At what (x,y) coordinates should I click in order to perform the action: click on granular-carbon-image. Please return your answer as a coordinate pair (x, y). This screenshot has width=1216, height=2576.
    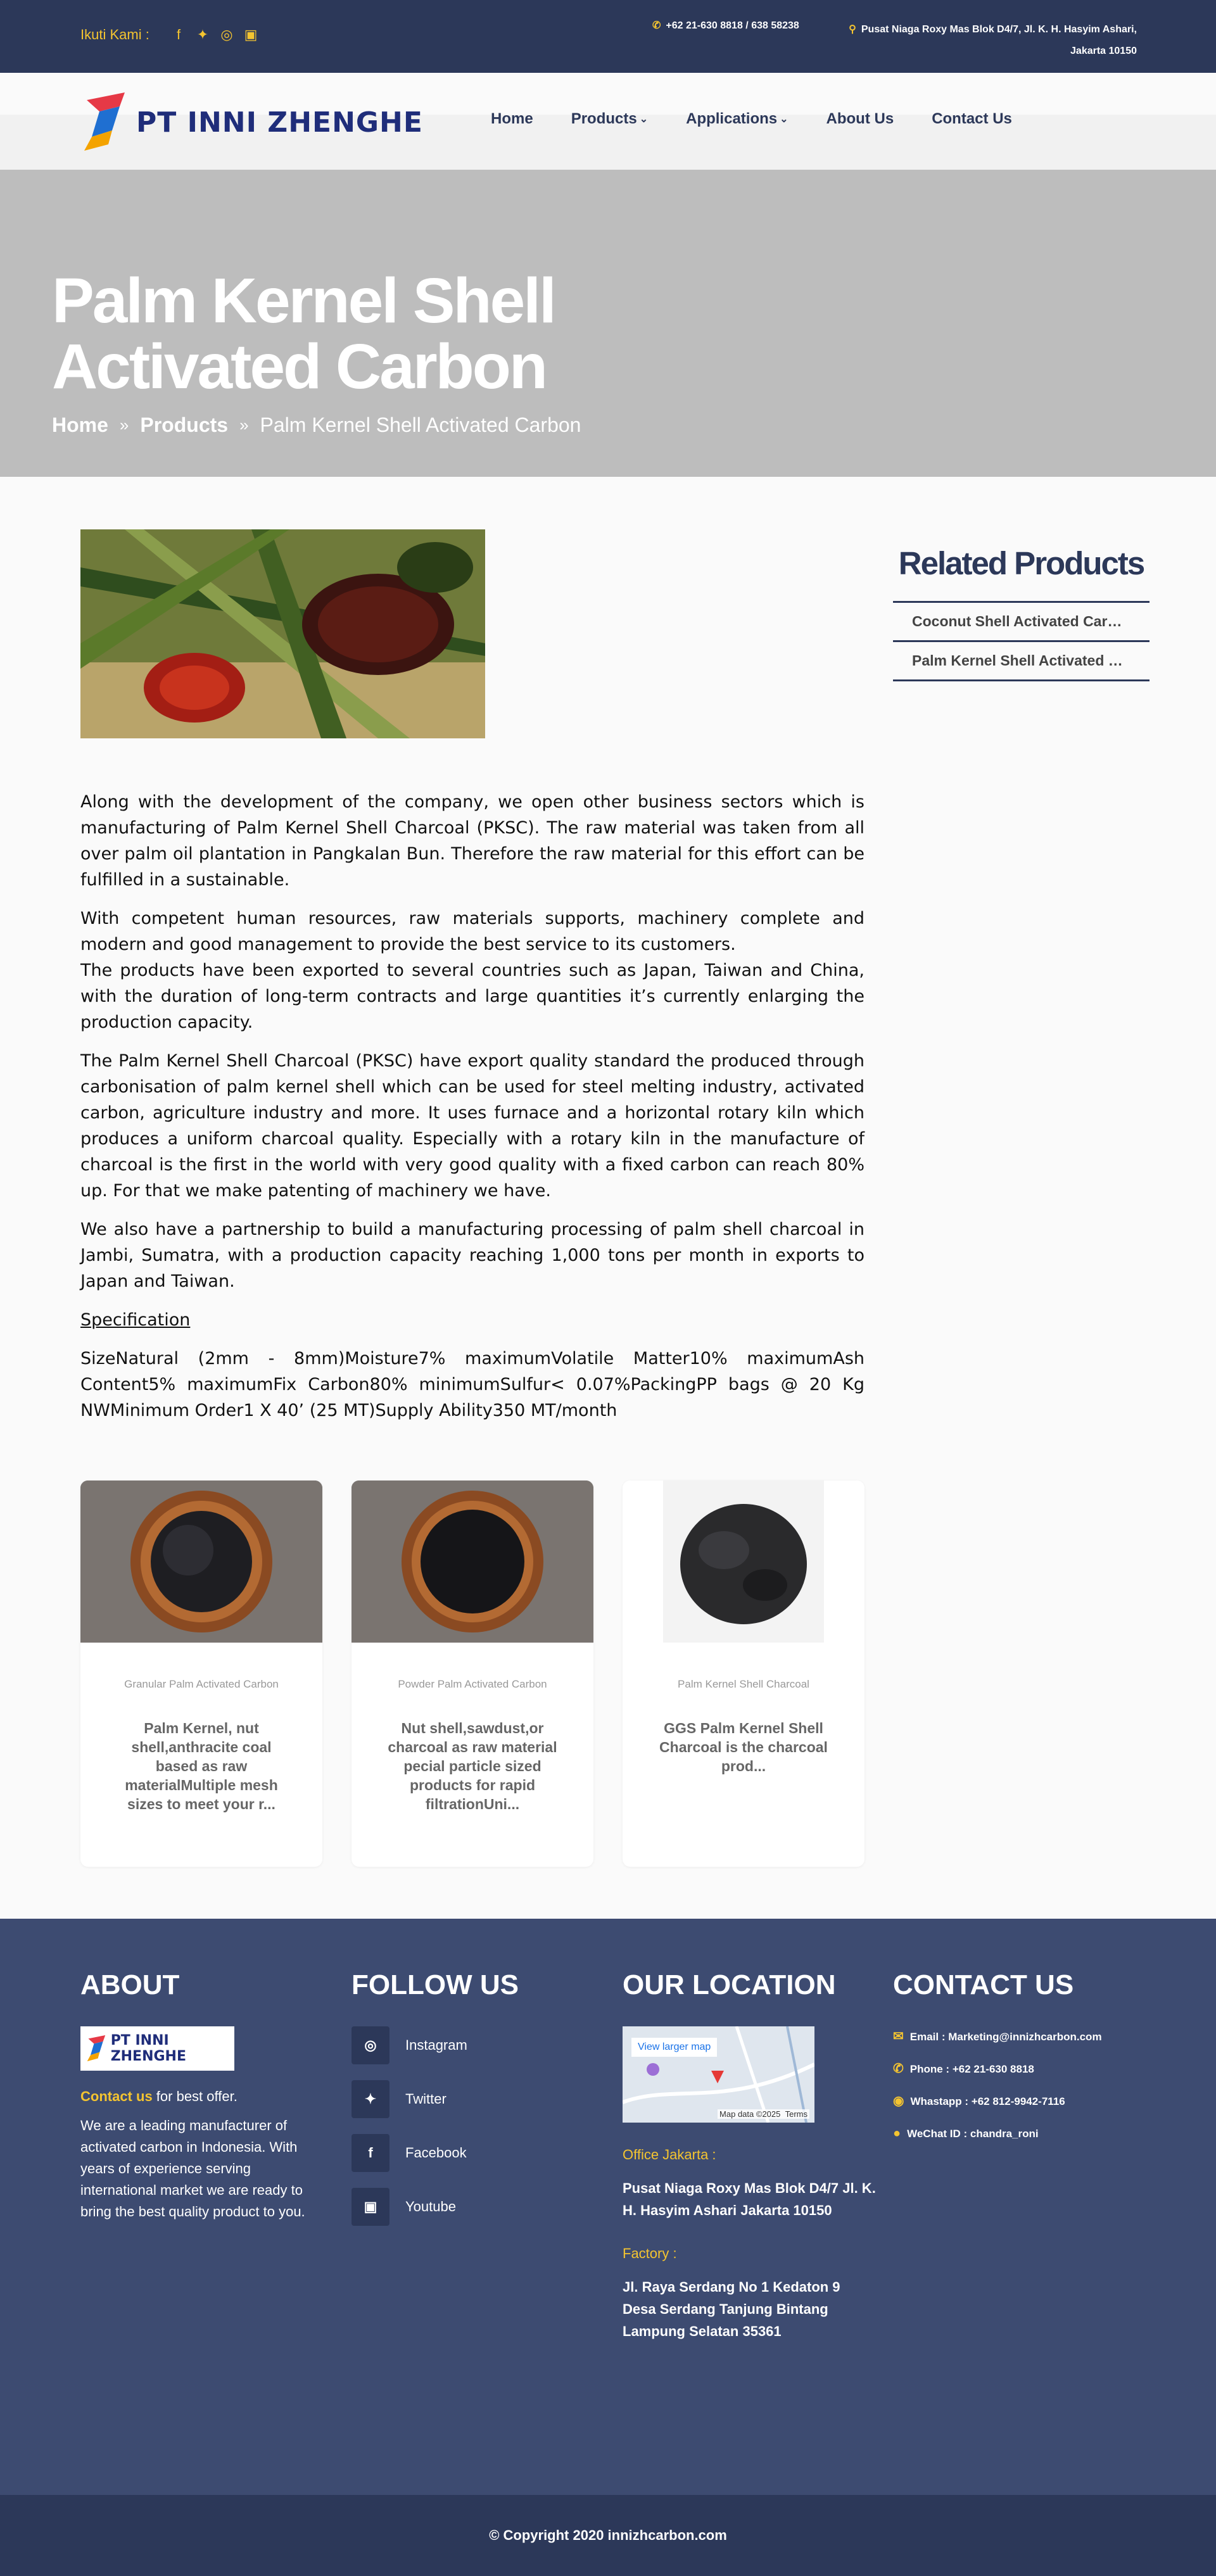
    Looking at the image, I should click on (201, 1562).